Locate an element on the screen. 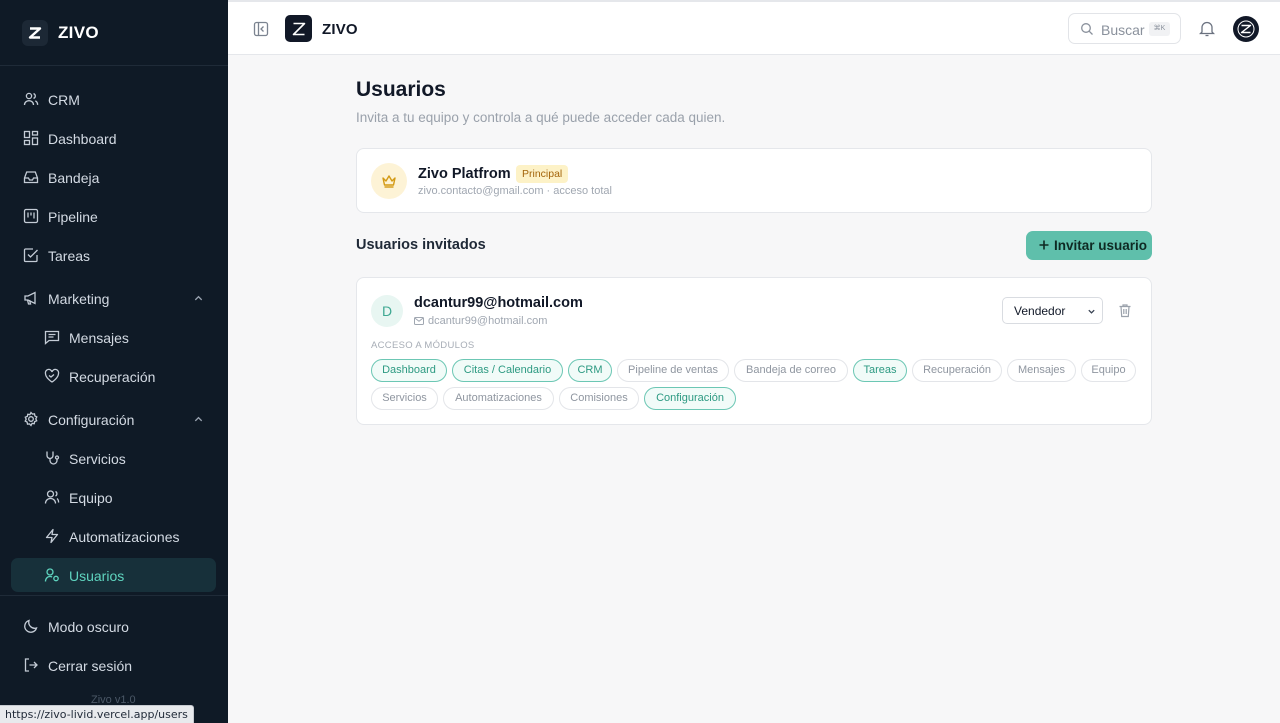 This screenshot has width=1280, height=723. invited-users-title: Usuarios invitados is located at coordinates (421, 245).